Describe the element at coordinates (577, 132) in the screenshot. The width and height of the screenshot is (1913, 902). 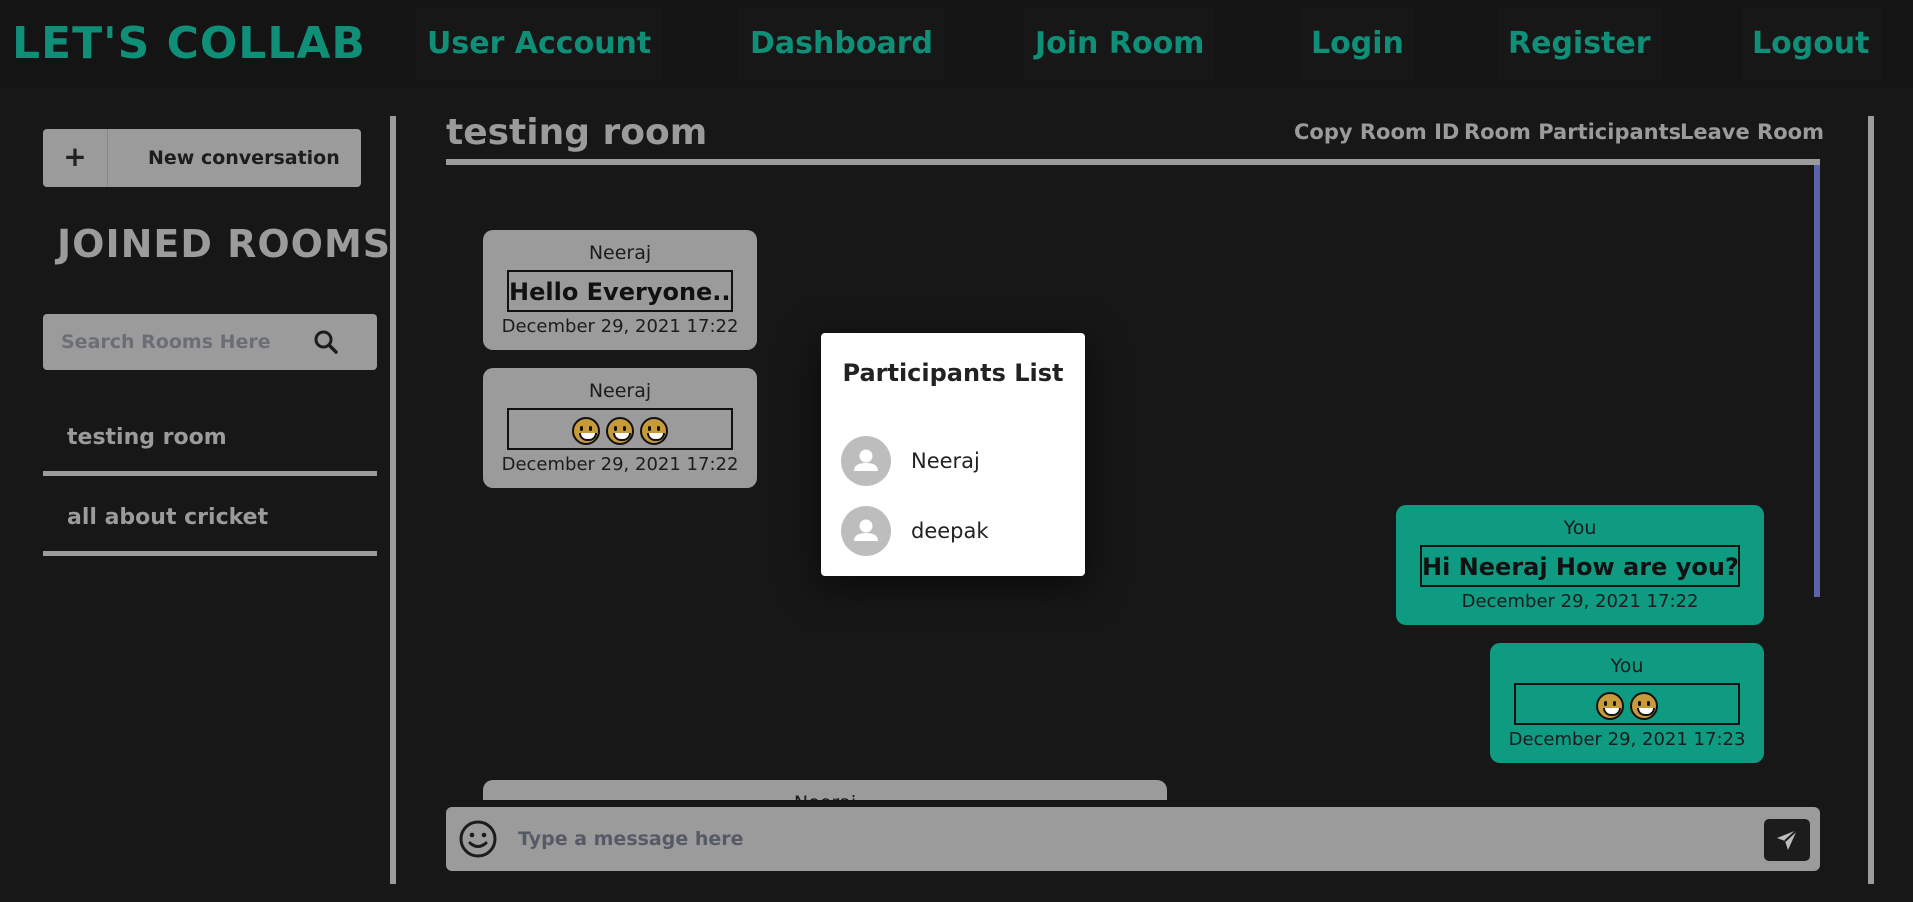
I see `room-title: testing room` at that location.